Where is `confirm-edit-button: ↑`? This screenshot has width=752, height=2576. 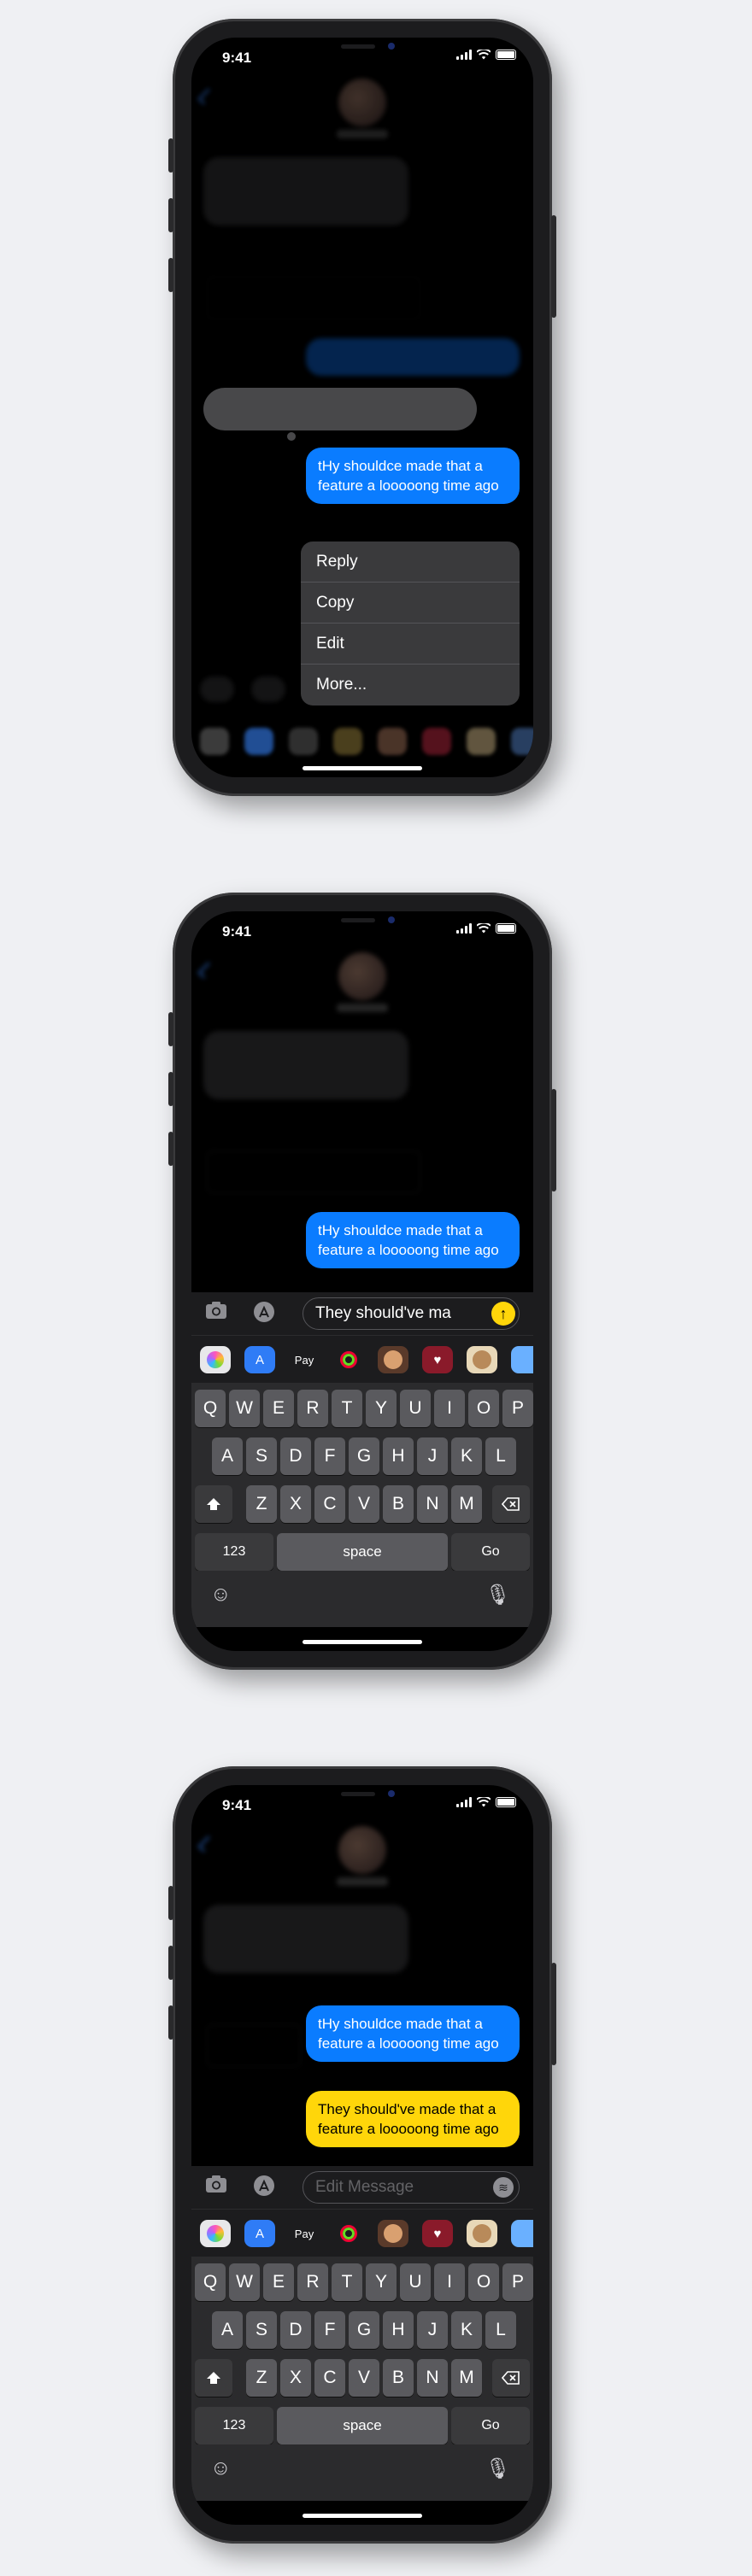
confirm-edit-button: ↑ is located at coordinates (503, 1314).